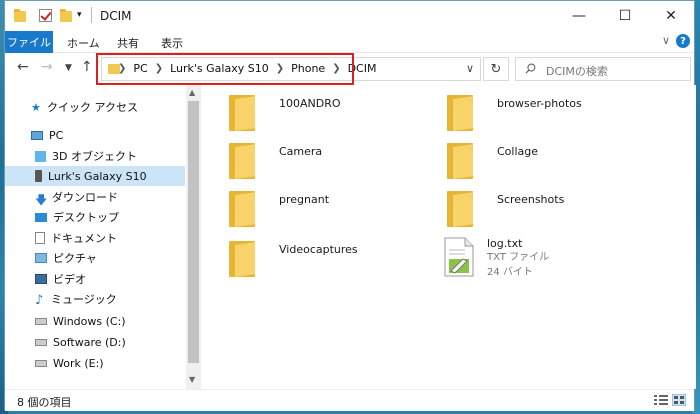  What do you see at coordinates (530, 68) in the screenshot?
I see `search-icon` at bounding box center [530, 68].